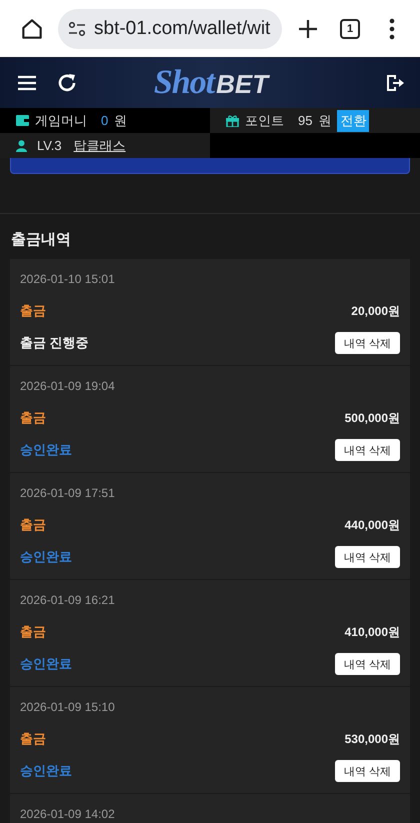  What do you see at coordinates (77, 29) in the screenshot?
I see `site-settings-icon` at bounding box center [77, 29].